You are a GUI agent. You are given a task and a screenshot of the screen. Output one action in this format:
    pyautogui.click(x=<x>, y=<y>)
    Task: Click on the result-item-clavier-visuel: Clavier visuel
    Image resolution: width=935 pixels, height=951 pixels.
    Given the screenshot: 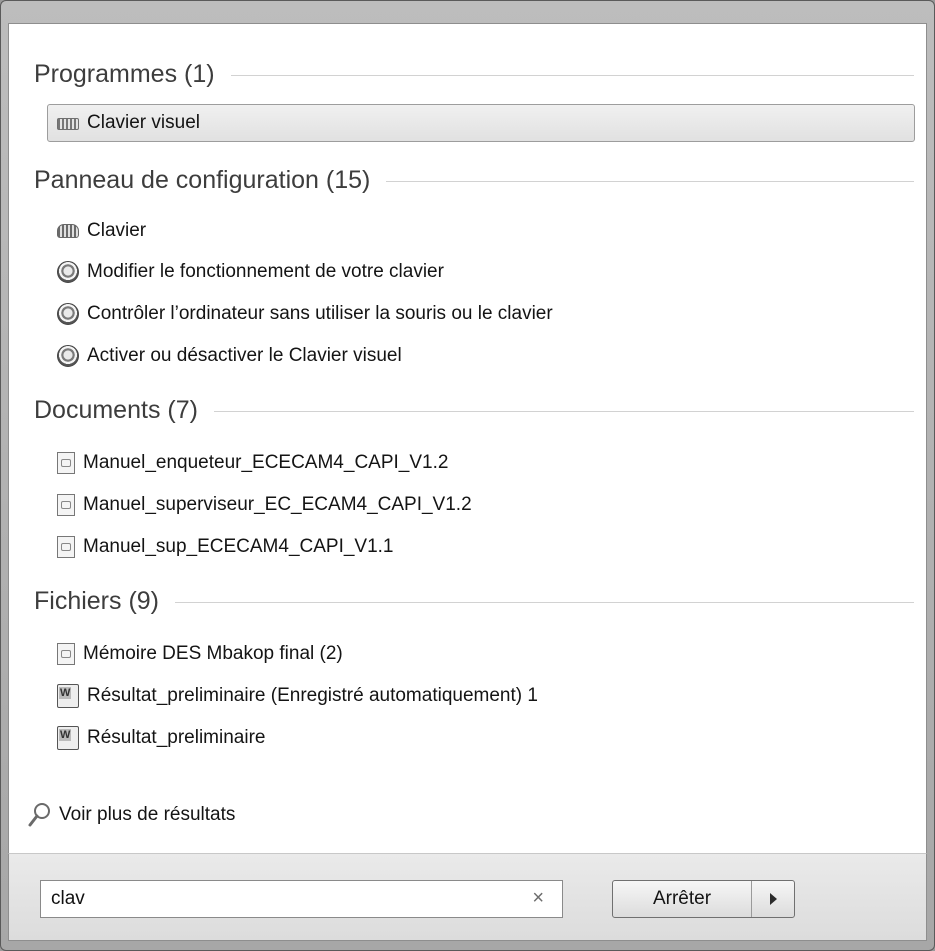 What is the action you would take?
    pyautogui.click(x=128, y=123)
    